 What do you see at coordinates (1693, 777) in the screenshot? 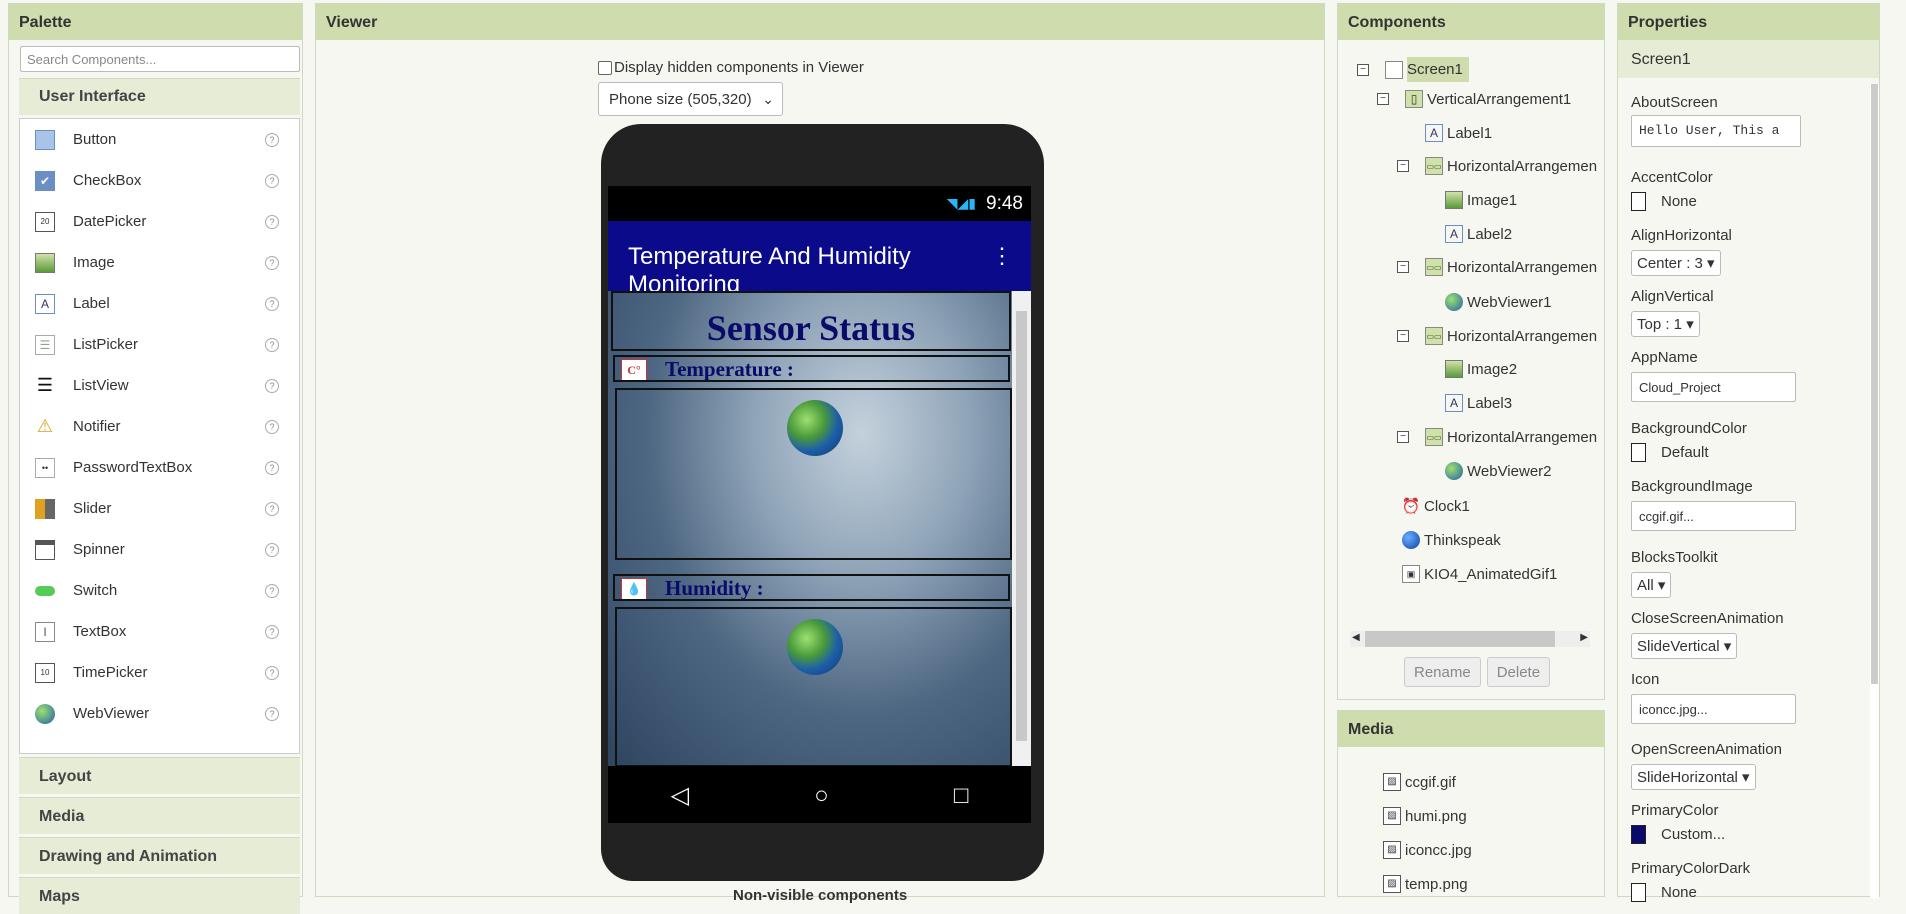
I see `openscreenanimation-dropdown: SlideHorizontal ▾` at bounding box center [1693, 777].